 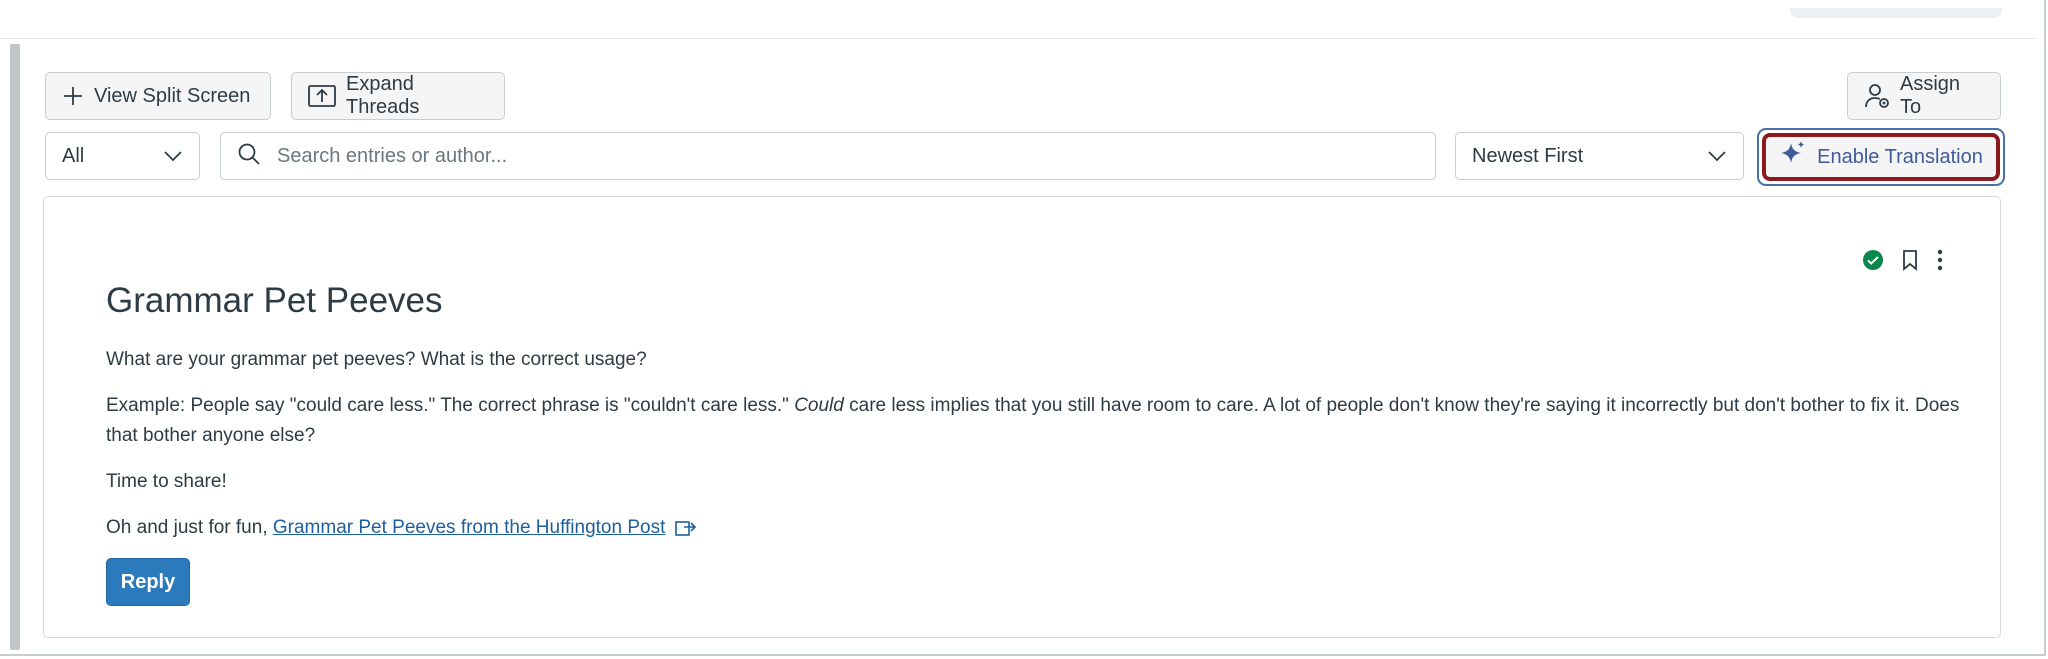 I want to click on top-tab-stub, so click(x=1896, y=13).